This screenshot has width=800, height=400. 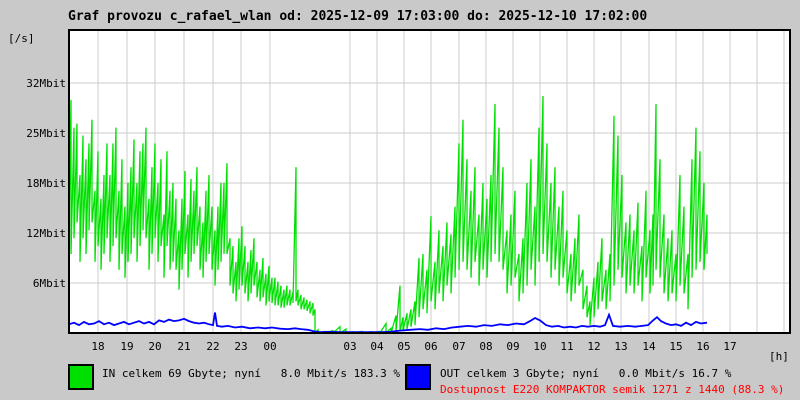 I want to click on x-tick-label: 07, so click(x=458, y=346).